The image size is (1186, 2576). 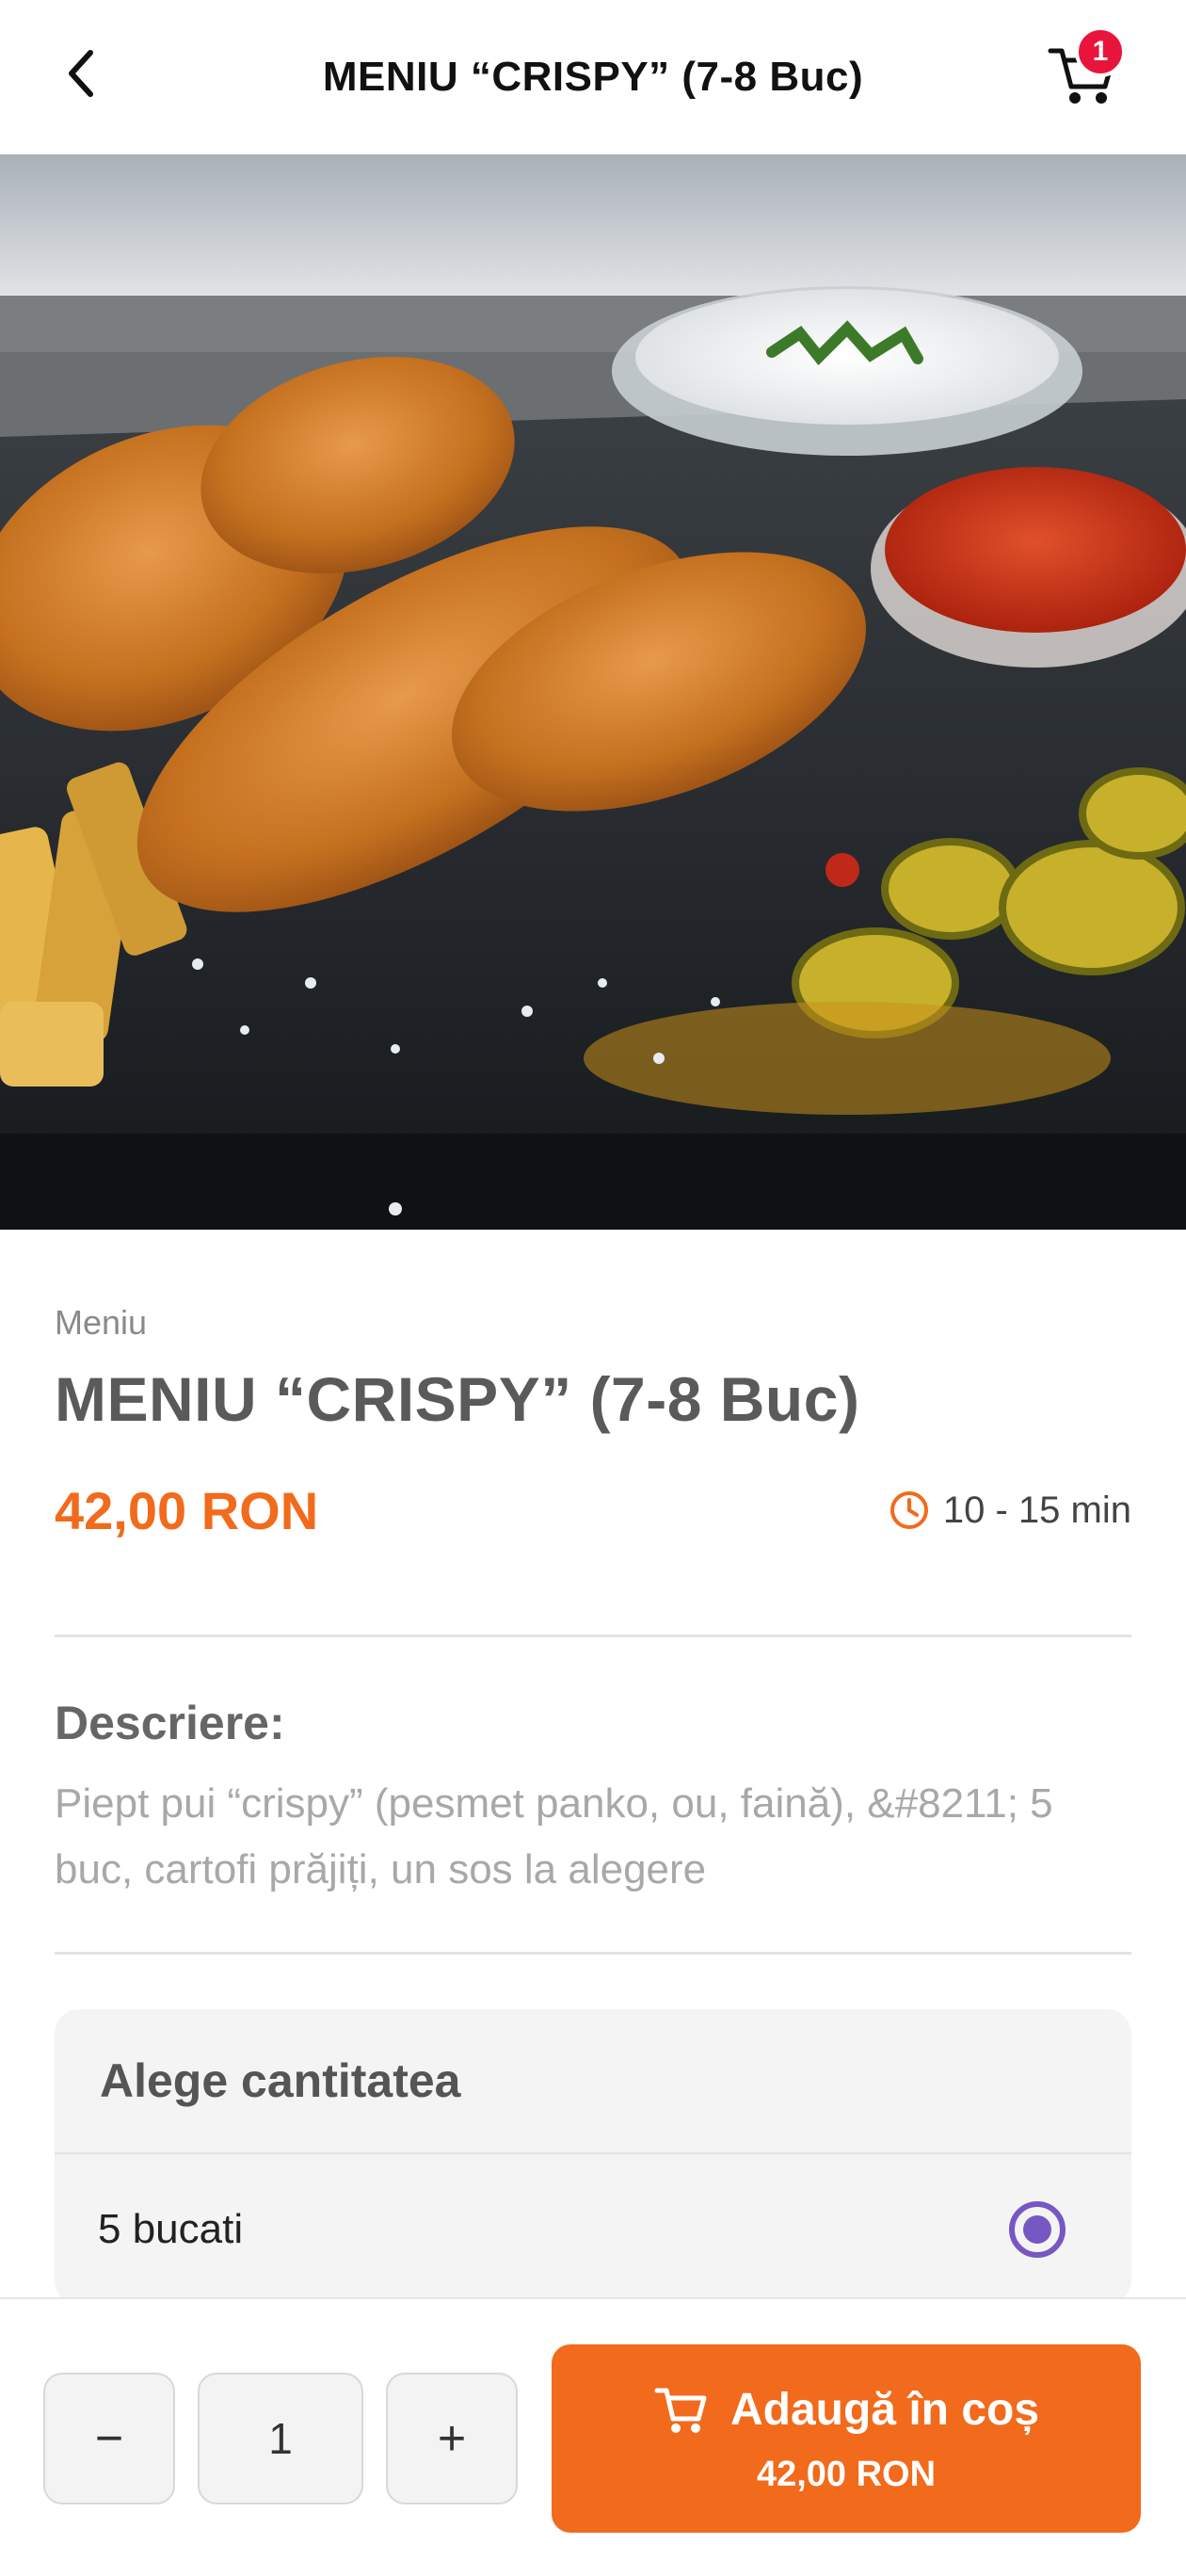 I want to click on bottom-action-bar: − 1 + Adaugă în coș 42,00 RON, so click(x=593, y=2436).